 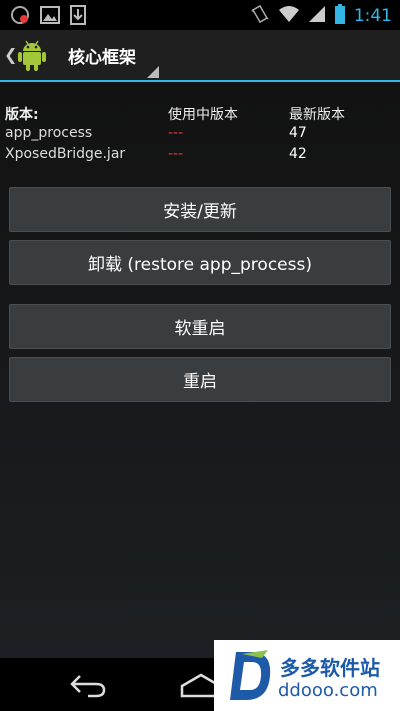 I want to click on table-row-app-process: app_process --- 47, so click(x=200, y=135).